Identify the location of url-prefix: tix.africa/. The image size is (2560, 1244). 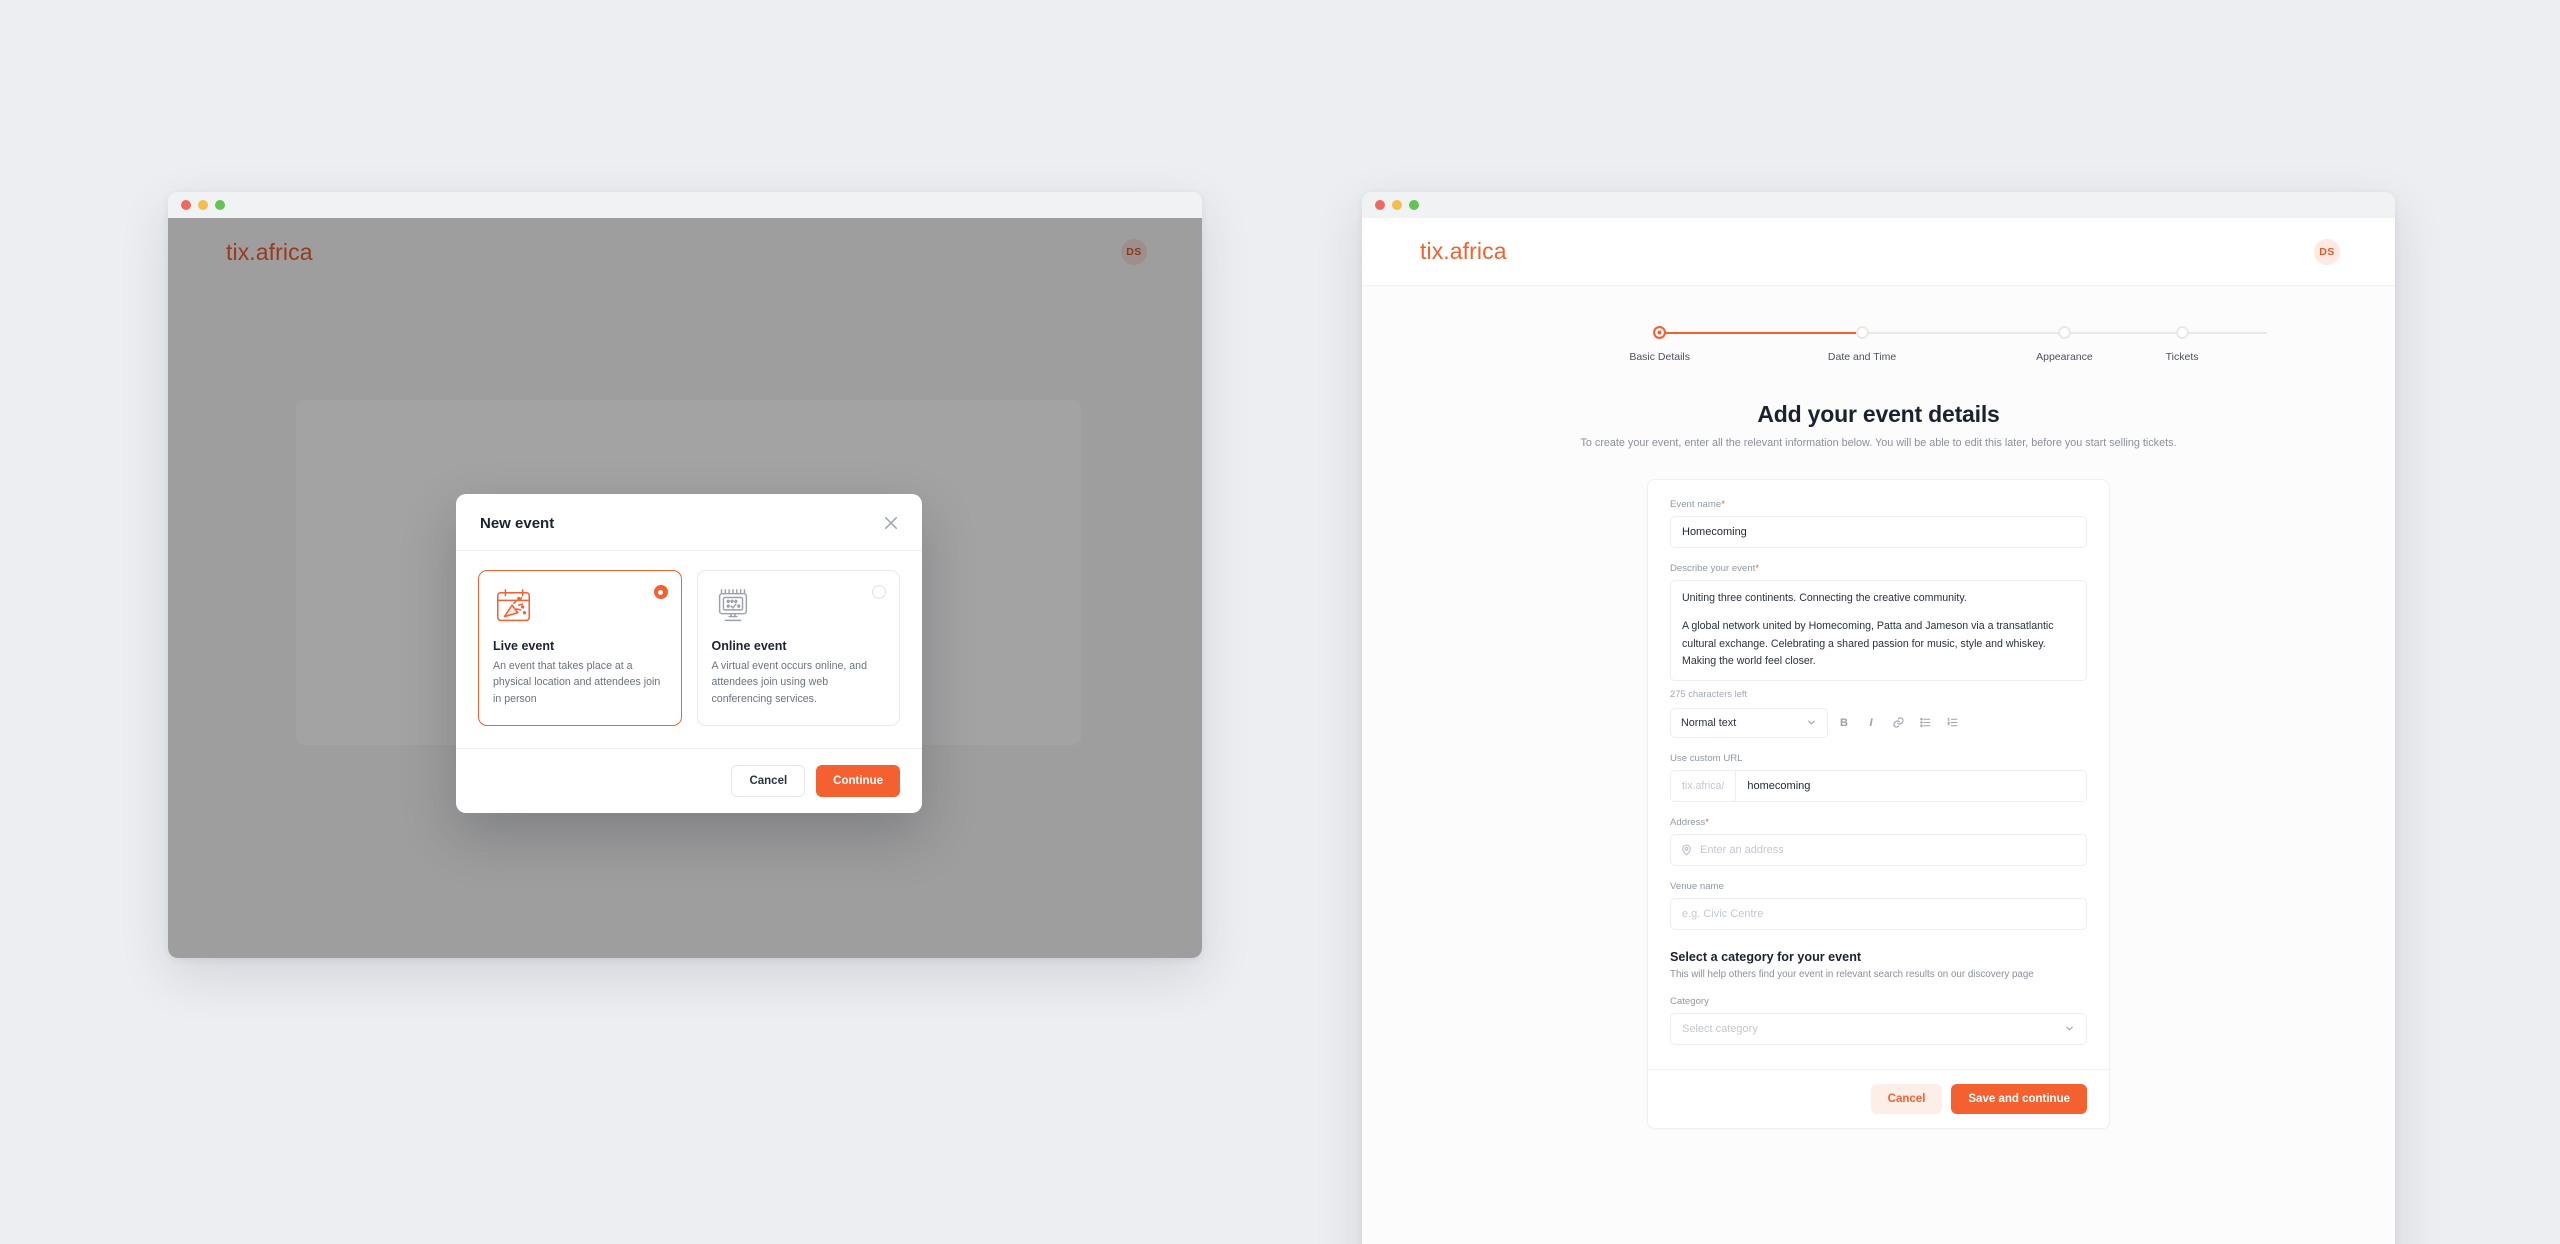
(1704, 785).